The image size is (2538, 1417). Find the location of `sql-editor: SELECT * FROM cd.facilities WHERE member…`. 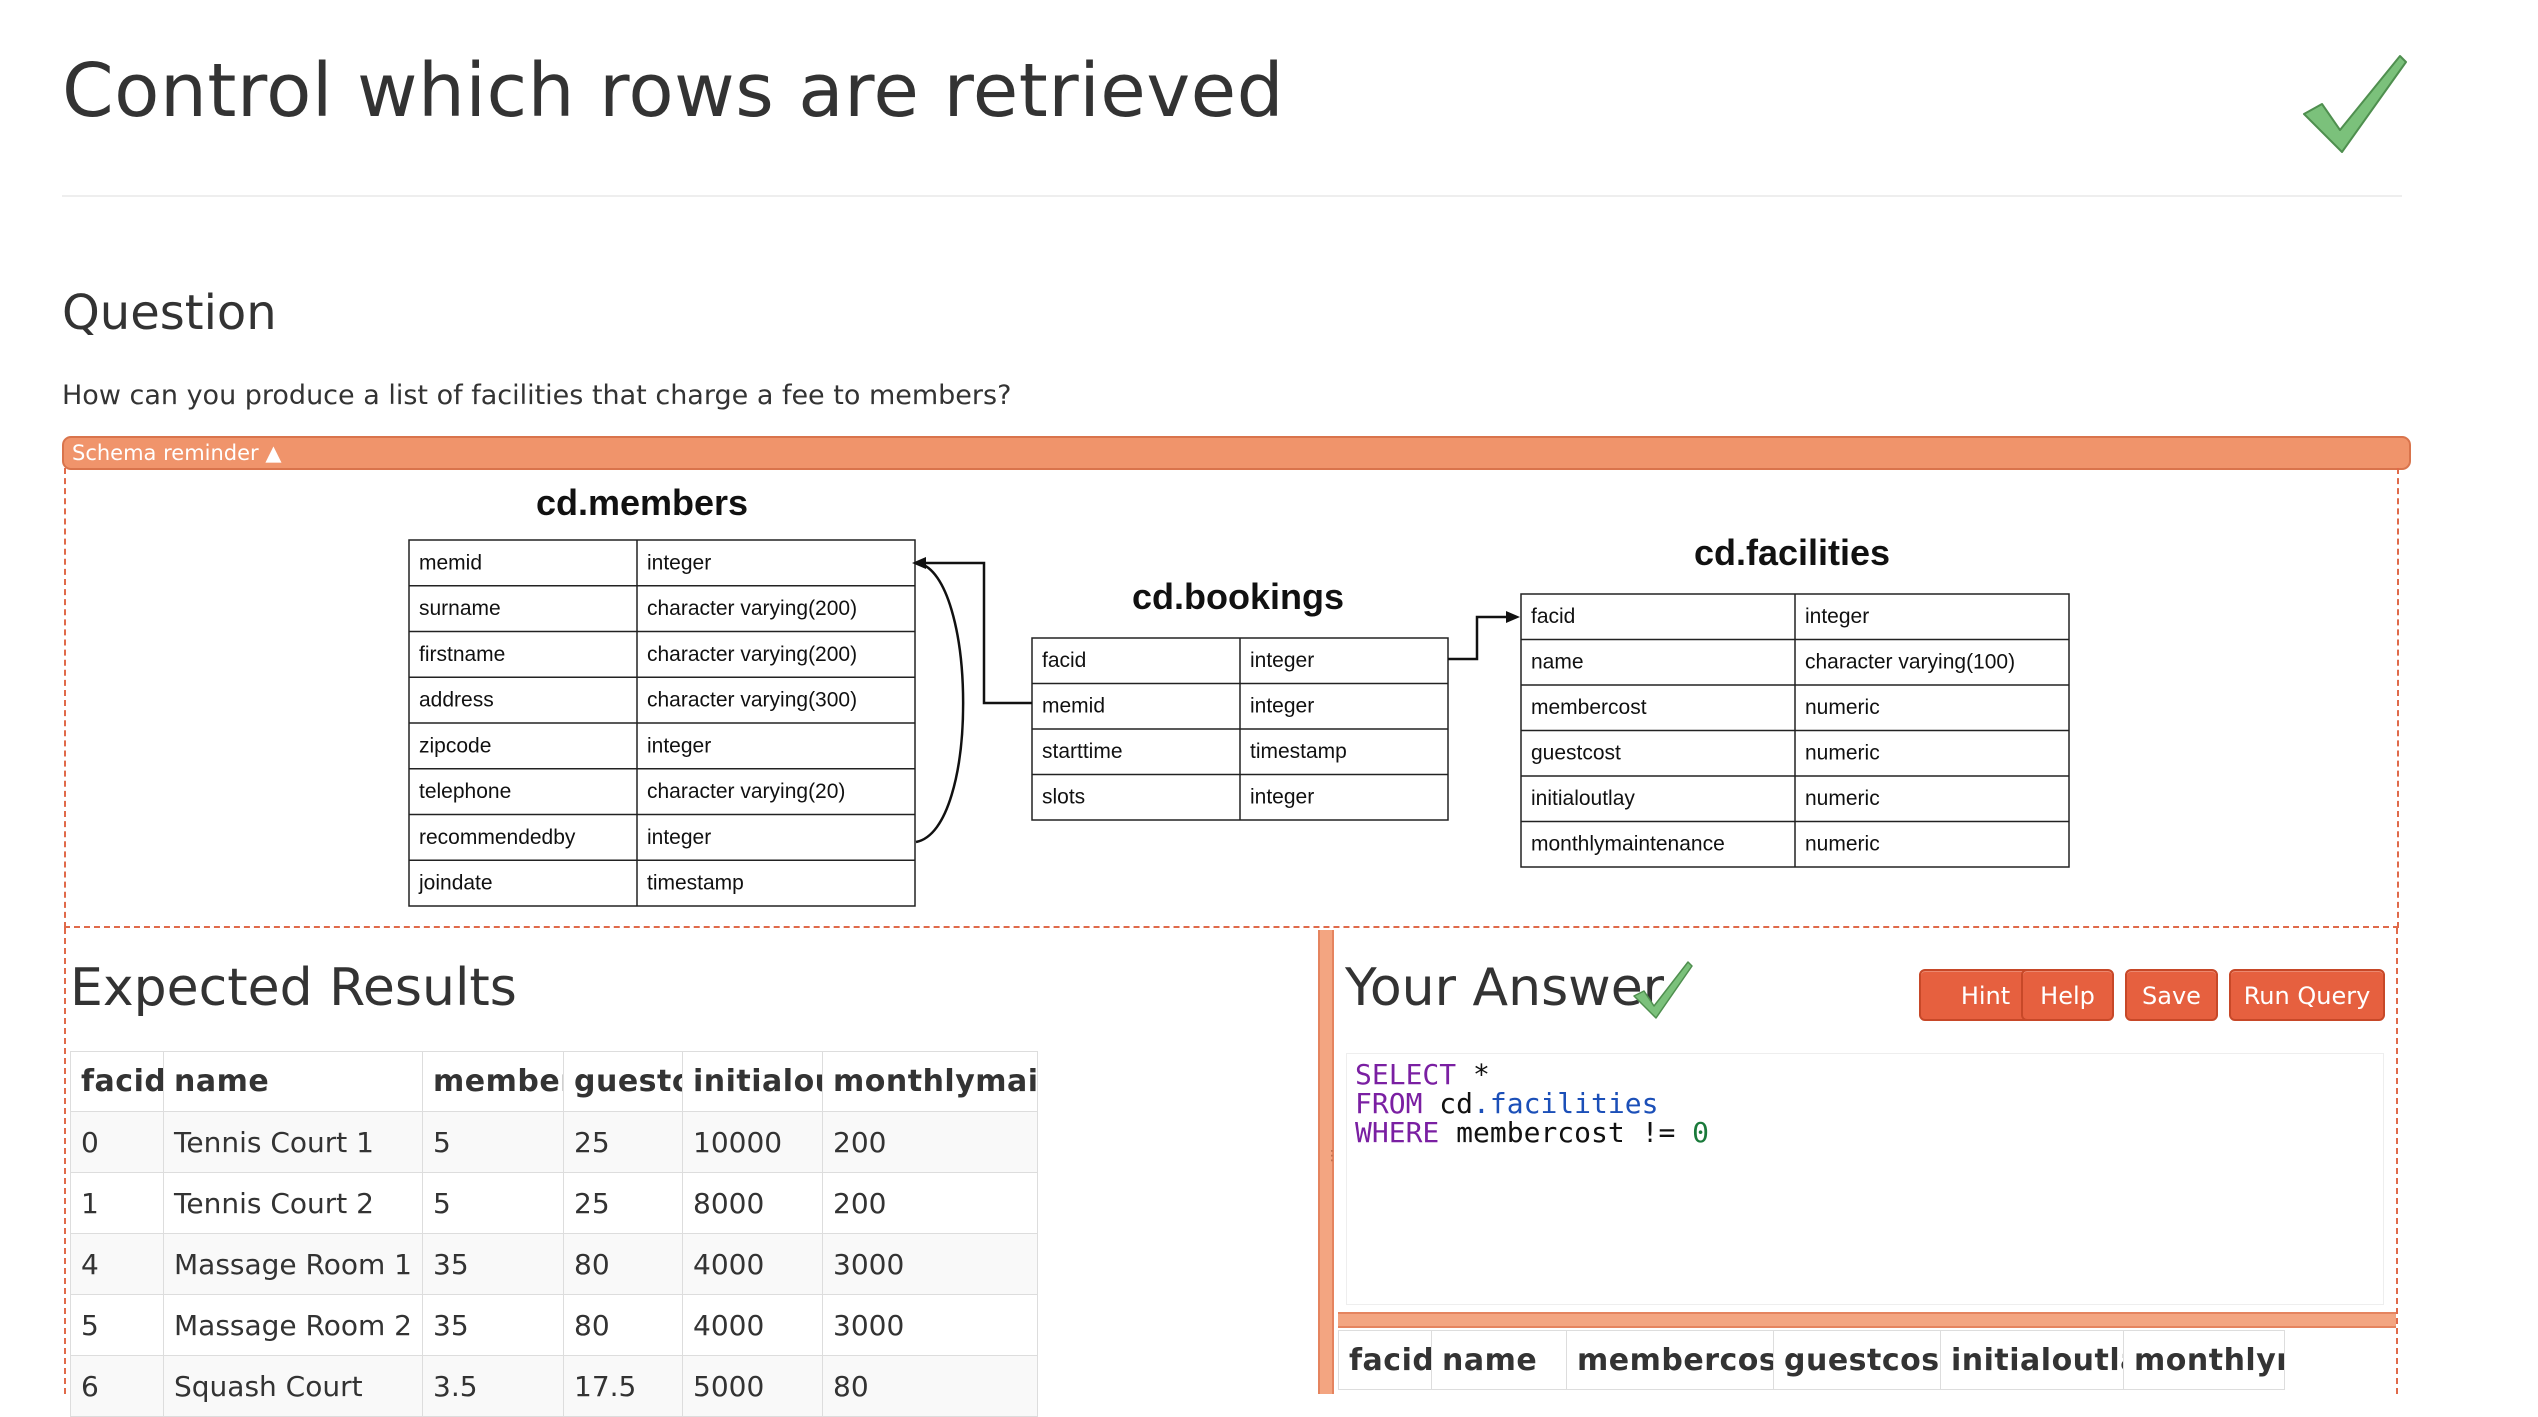

sql-editor: SELECT * FROM cd.facilities WHERE member… is located at coordinates (1865, 1179).